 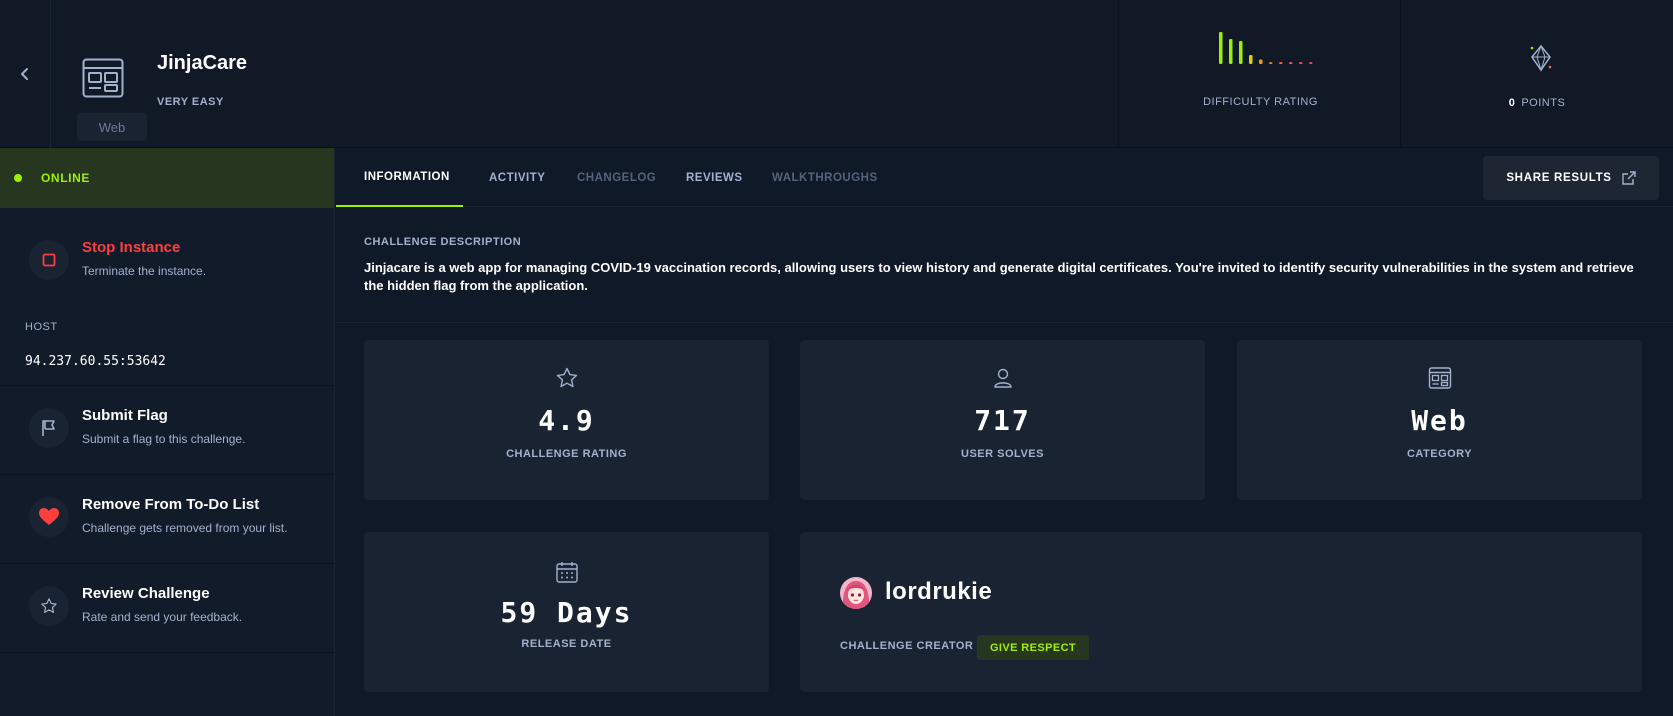 I want to click on tab-walkthroughs: WALKTHROUGHS, so click(x=825, y=177).